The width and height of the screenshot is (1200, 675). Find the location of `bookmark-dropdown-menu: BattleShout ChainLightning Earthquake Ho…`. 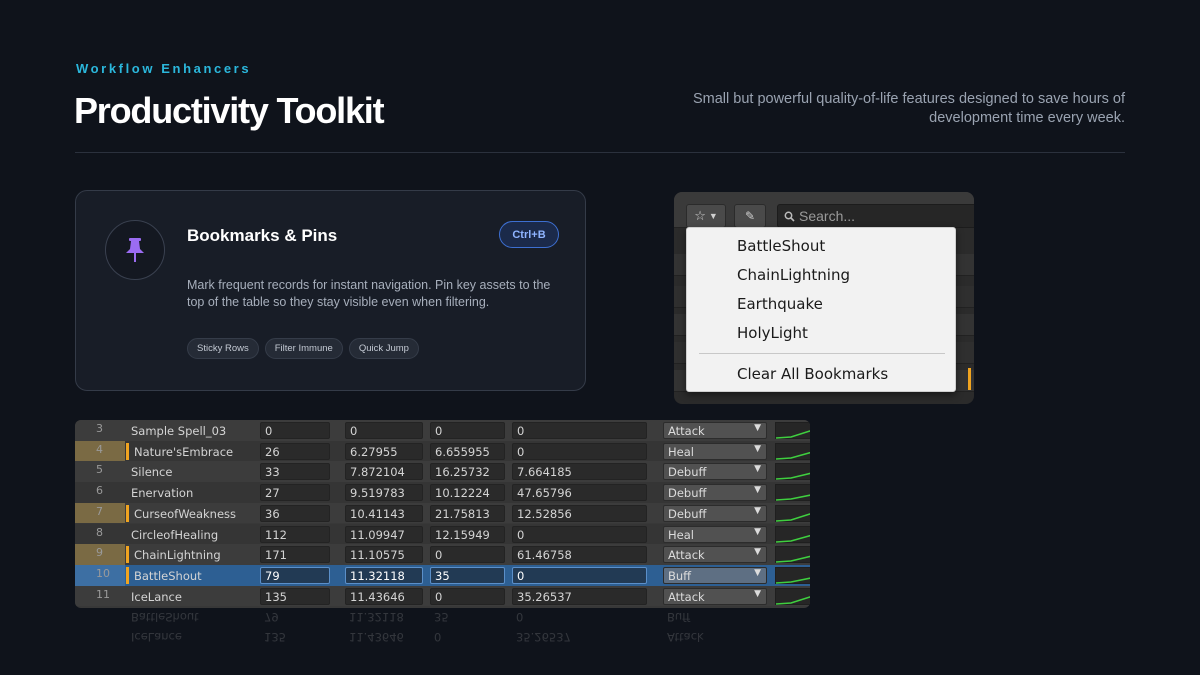

bookmark-dropdown-menu: BattleShout ChainLightning Earthquake Ho… is located at coordinates (821, 309).